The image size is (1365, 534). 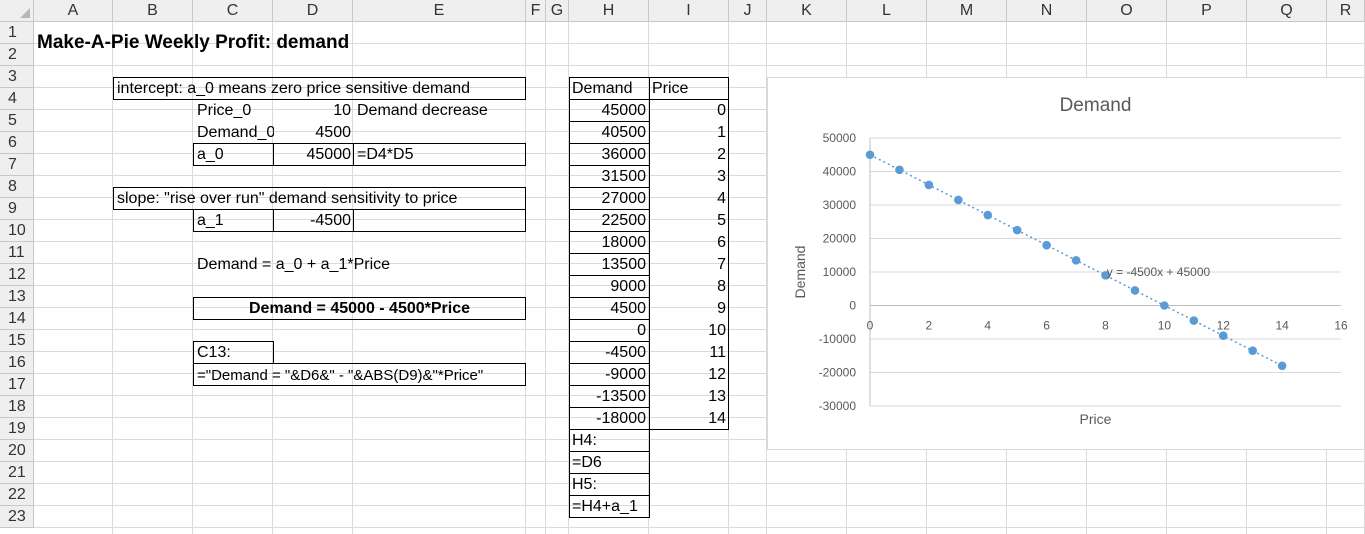 I want to click on table-cell-price: 3, so click(x=689, y=177).